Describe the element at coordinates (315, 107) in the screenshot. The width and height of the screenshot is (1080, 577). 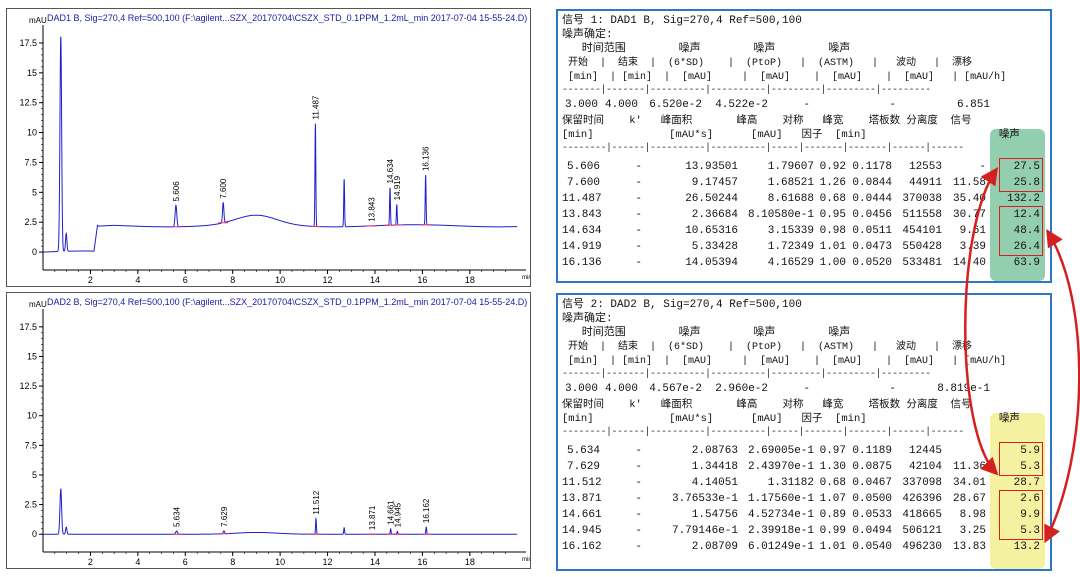
I see `peak-label: 11.487` at that location.